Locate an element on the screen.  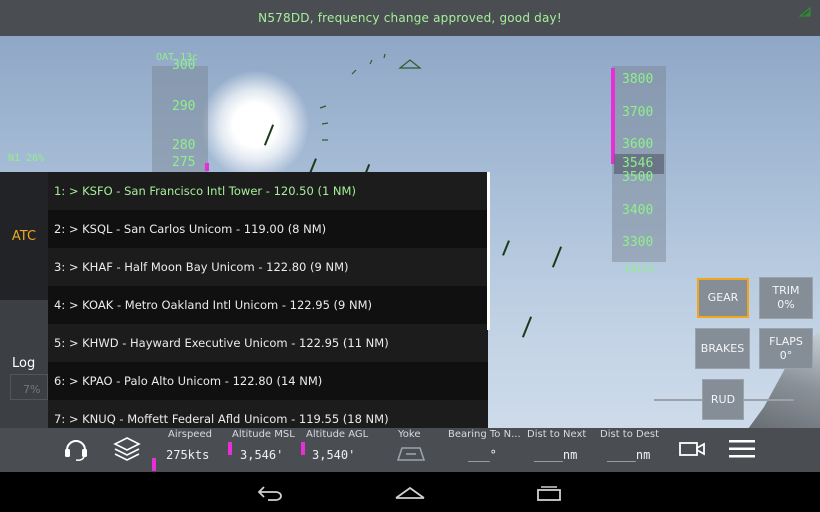
altitude-agl-marker is located at coordinates (303, 448).